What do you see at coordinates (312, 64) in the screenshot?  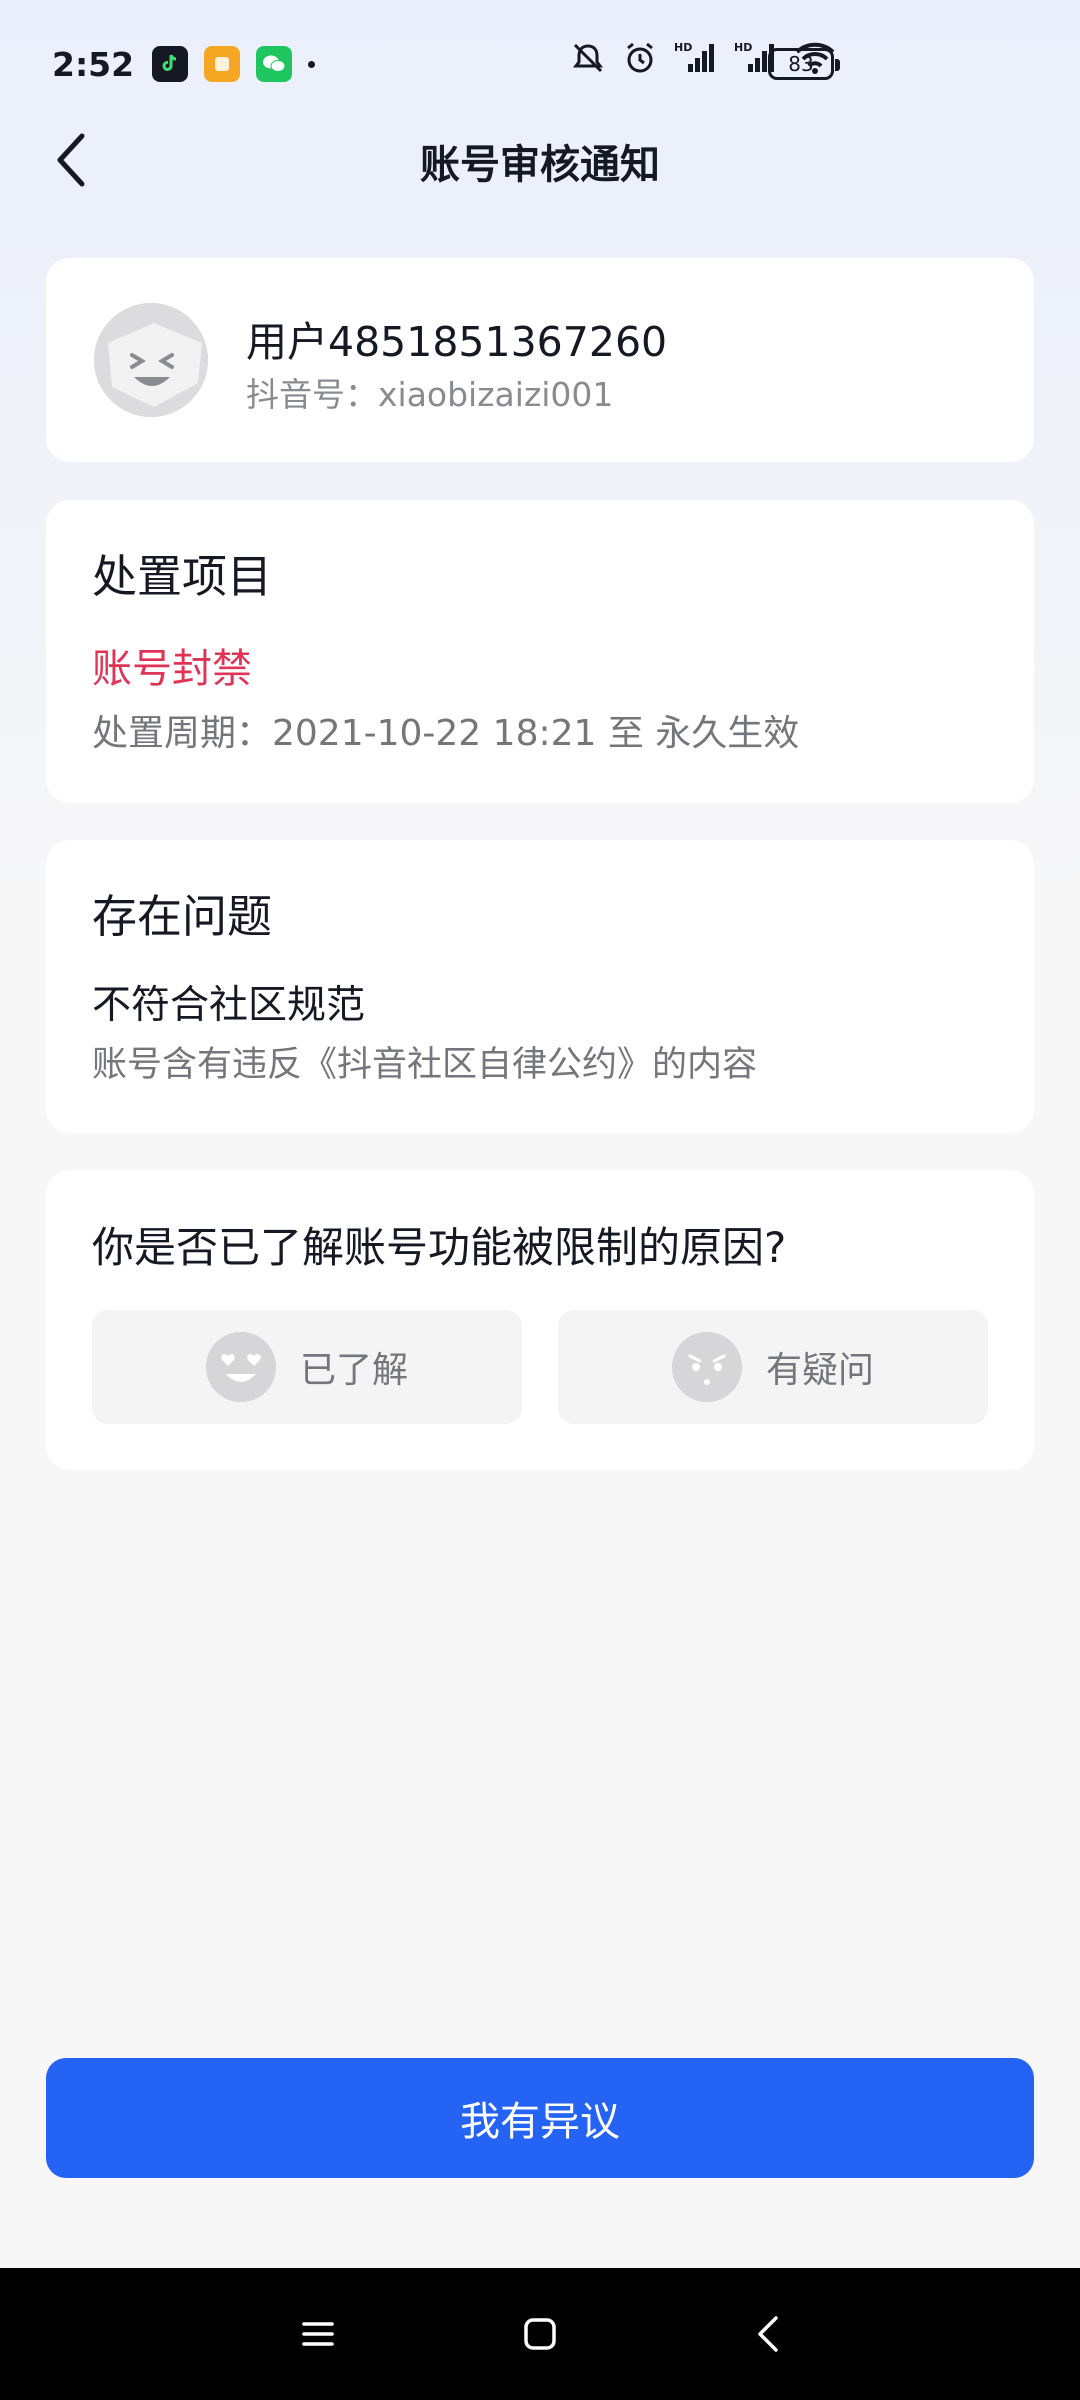 I see `more-notifications-dot` at bounding box center [312, 64].